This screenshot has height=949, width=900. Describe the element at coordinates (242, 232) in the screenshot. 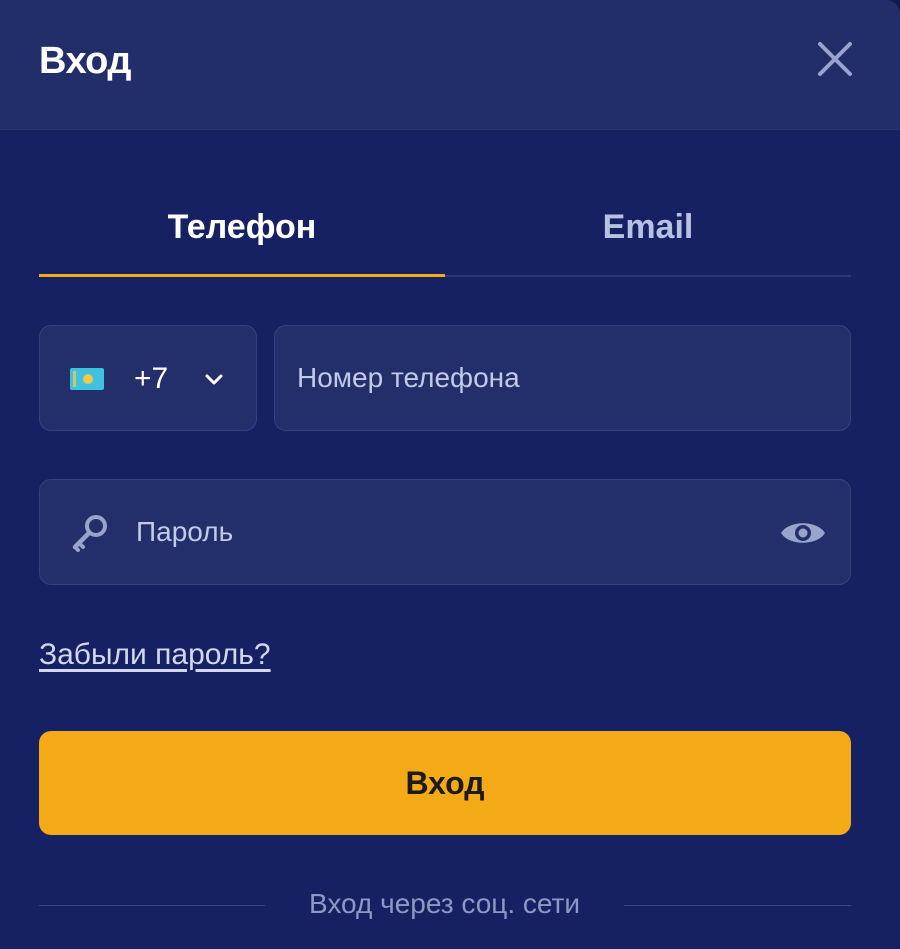

I see `tab-phone: Телефон` at that location.